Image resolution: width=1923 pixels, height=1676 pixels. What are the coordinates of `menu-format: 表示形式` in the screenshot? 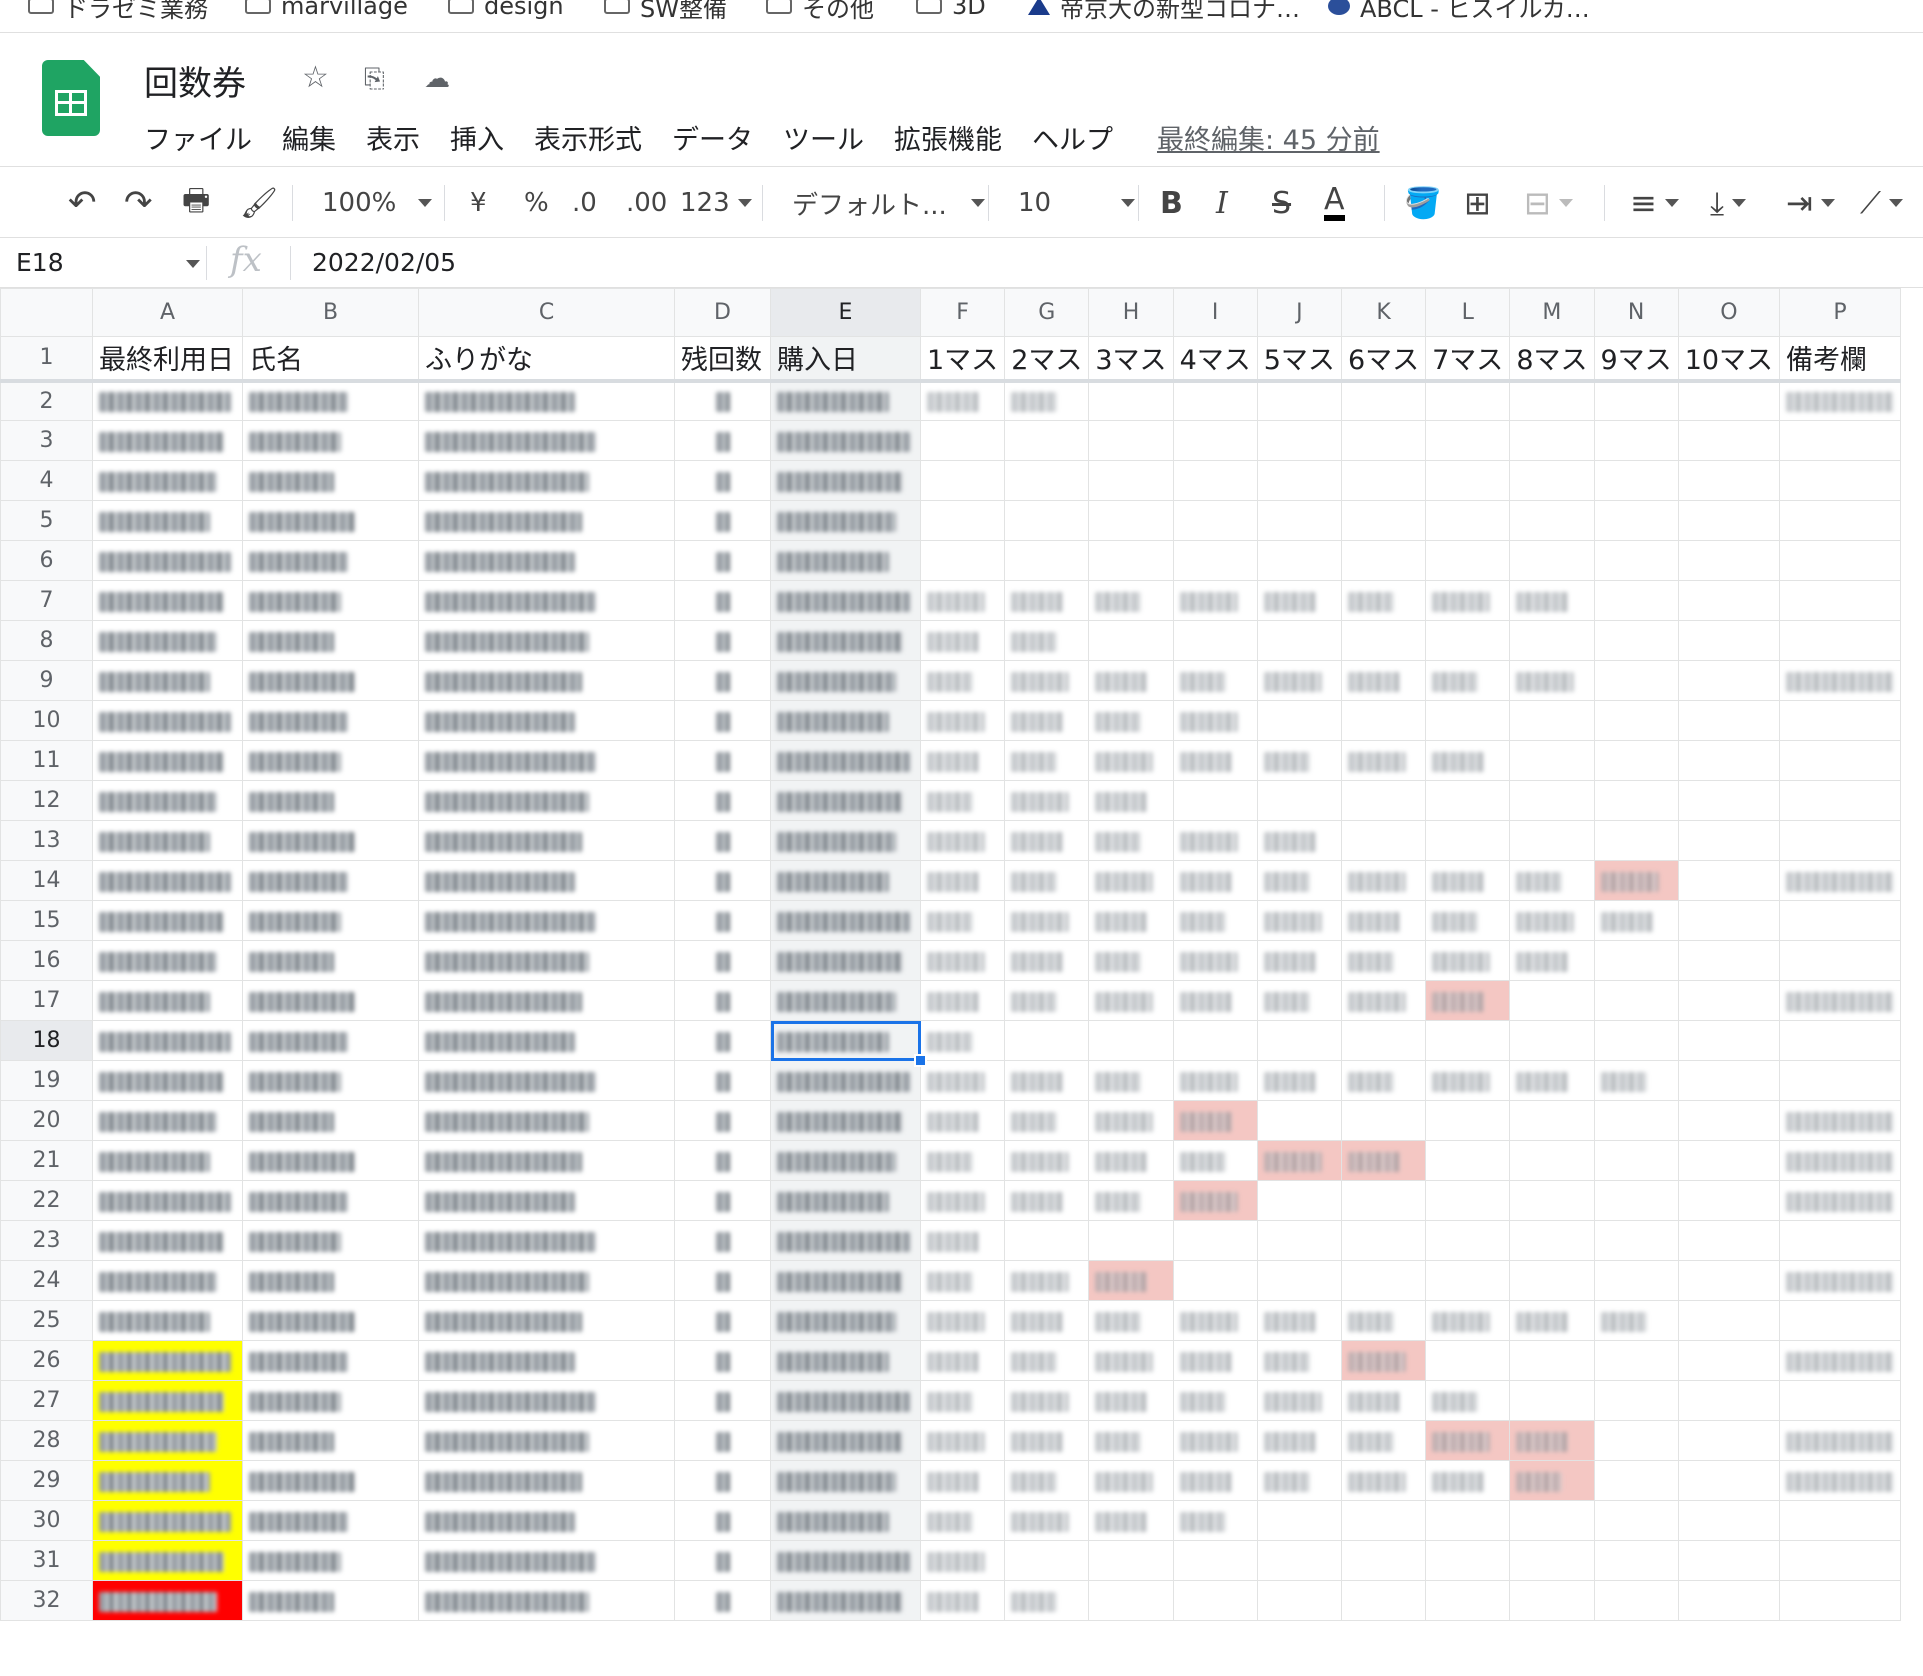 It's located at (588, 137).